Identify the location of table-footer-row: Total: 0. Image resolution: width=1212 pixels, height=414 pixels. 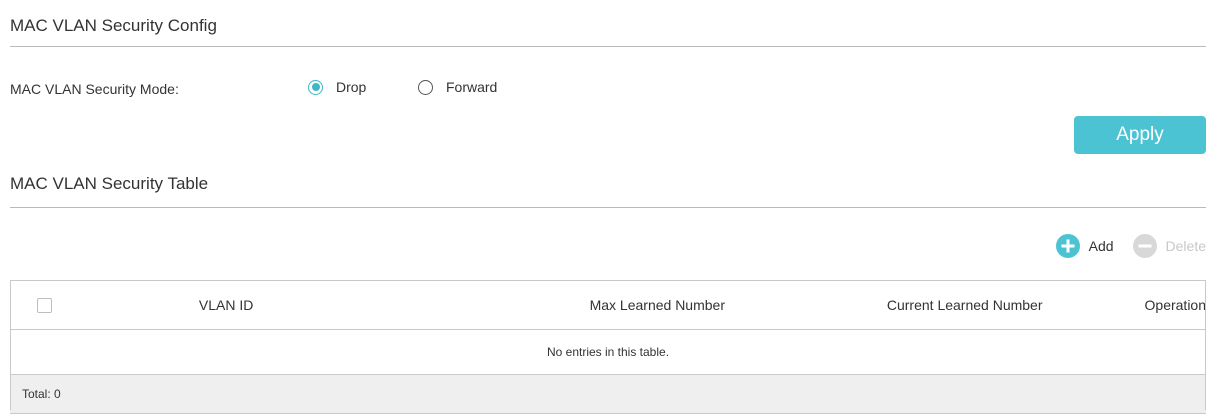
(608, 394).